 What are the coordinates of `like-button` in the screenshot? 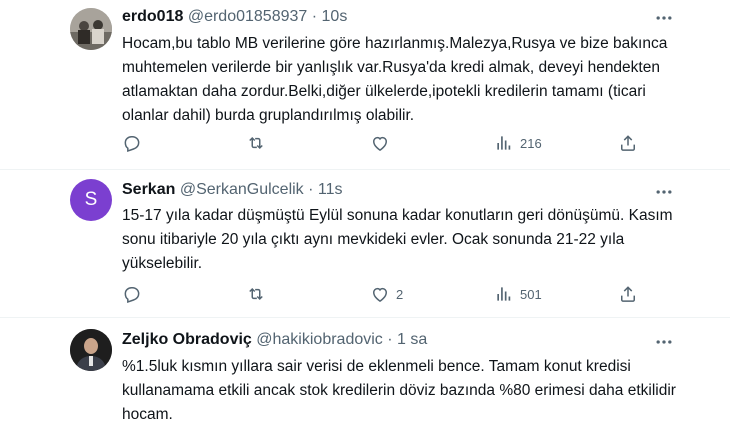 It's located at (383, 143).